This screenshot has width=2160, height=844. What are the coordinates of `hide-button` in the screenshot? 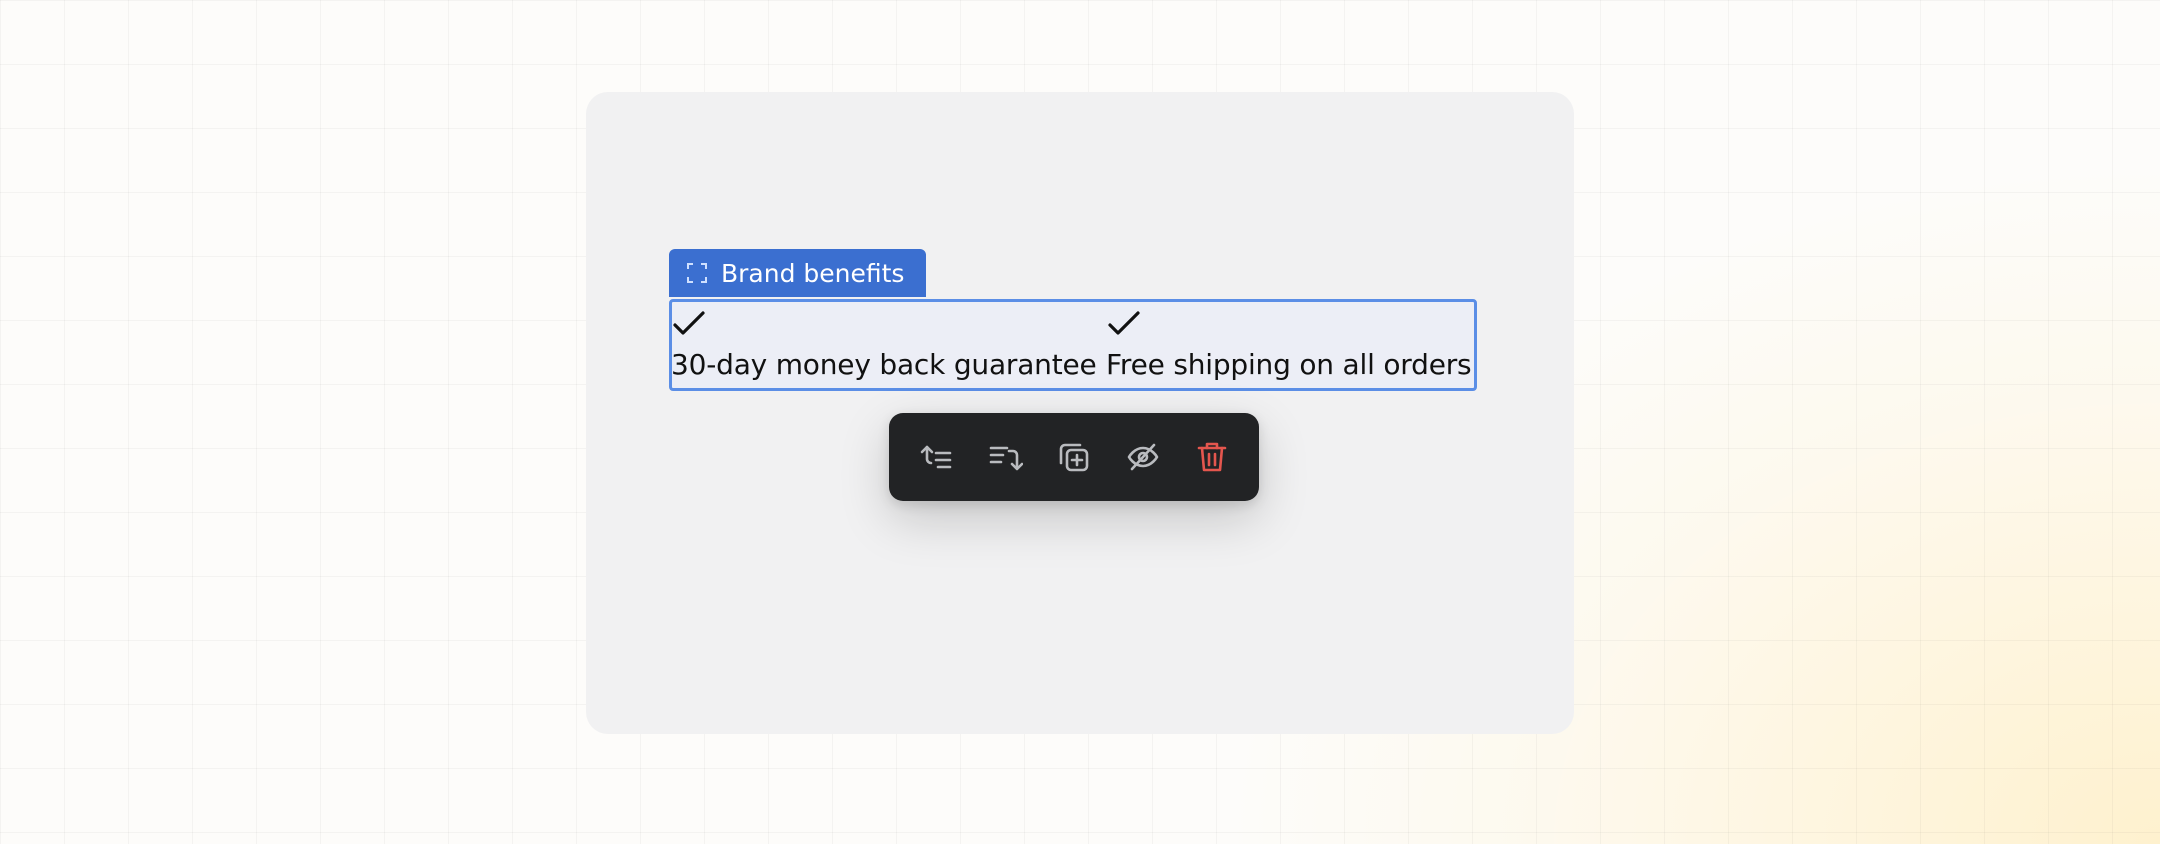 It's located at (1142, 457).